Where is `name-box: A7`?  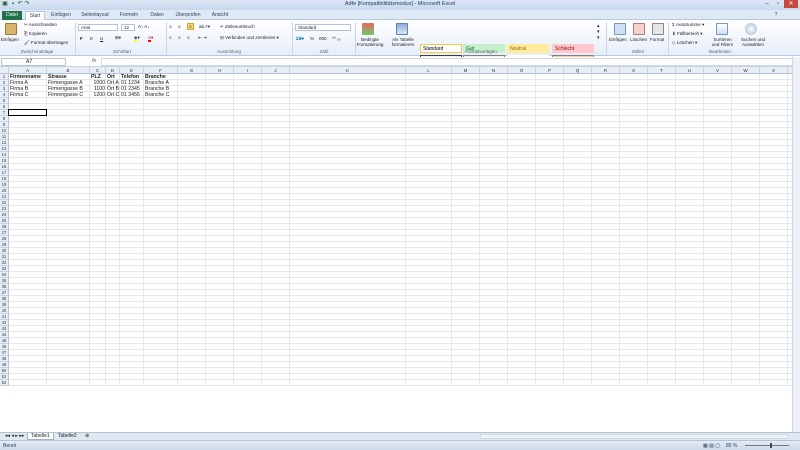 name-box: A7 is located at coordinates (33, 62).